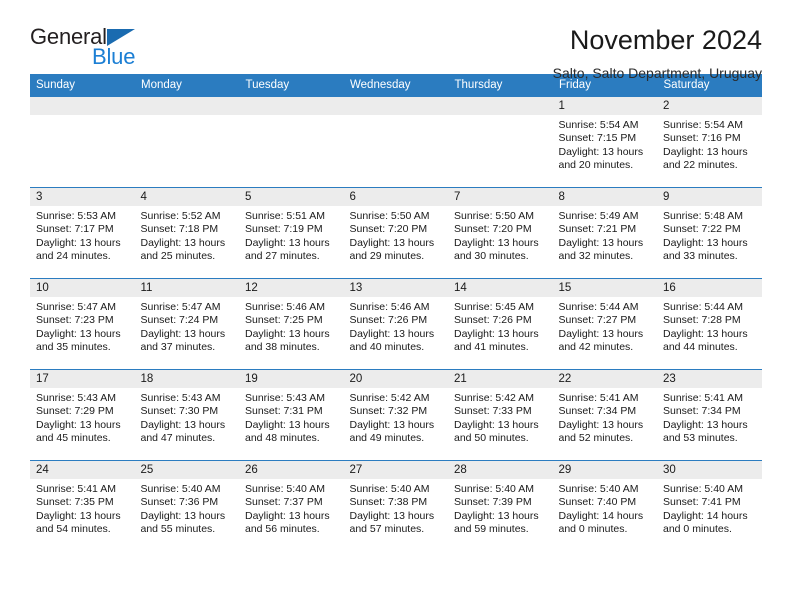 Image resolution: width=792 pixels, height=612 pixels. What do you see at coordinates (702, 320) in the screenshot?
I see `sunset-text: Sunset: 7:28 PM` at bounding box center [702, 320].